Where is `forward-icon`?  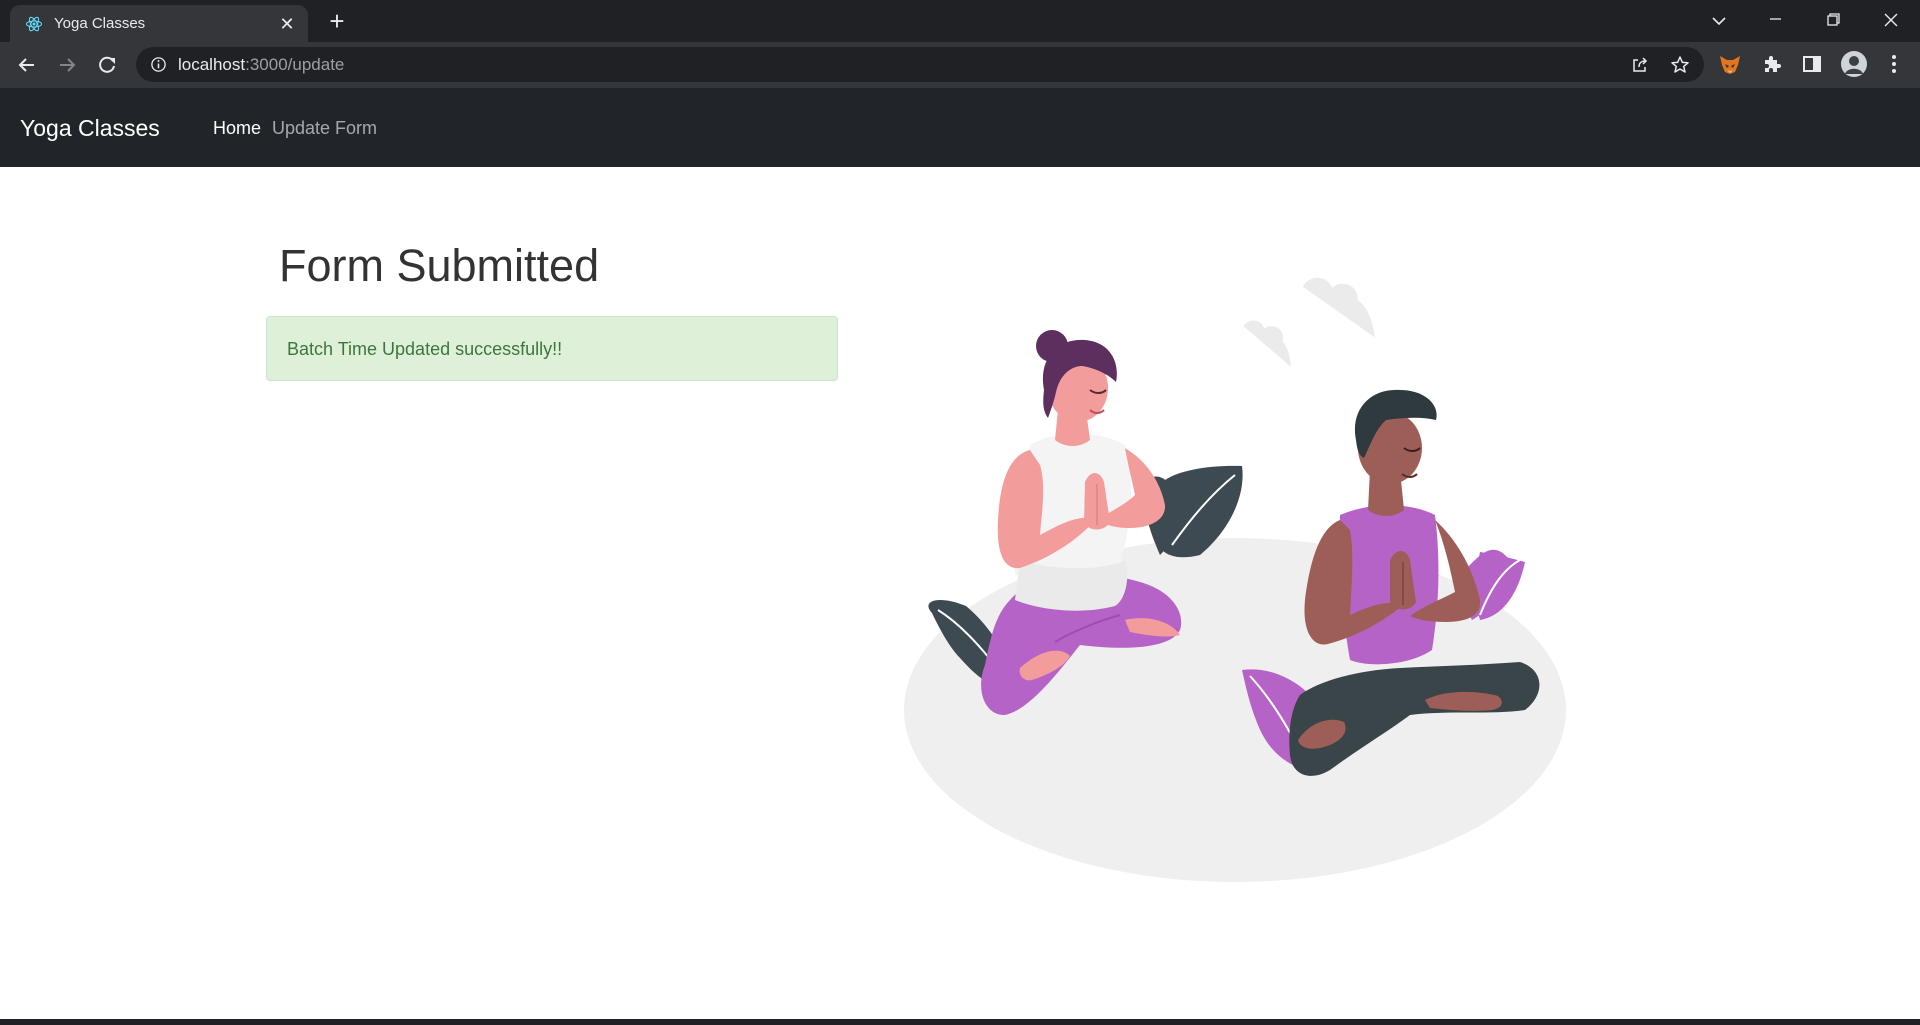
forward-icon is located at coordinates (67, 65).